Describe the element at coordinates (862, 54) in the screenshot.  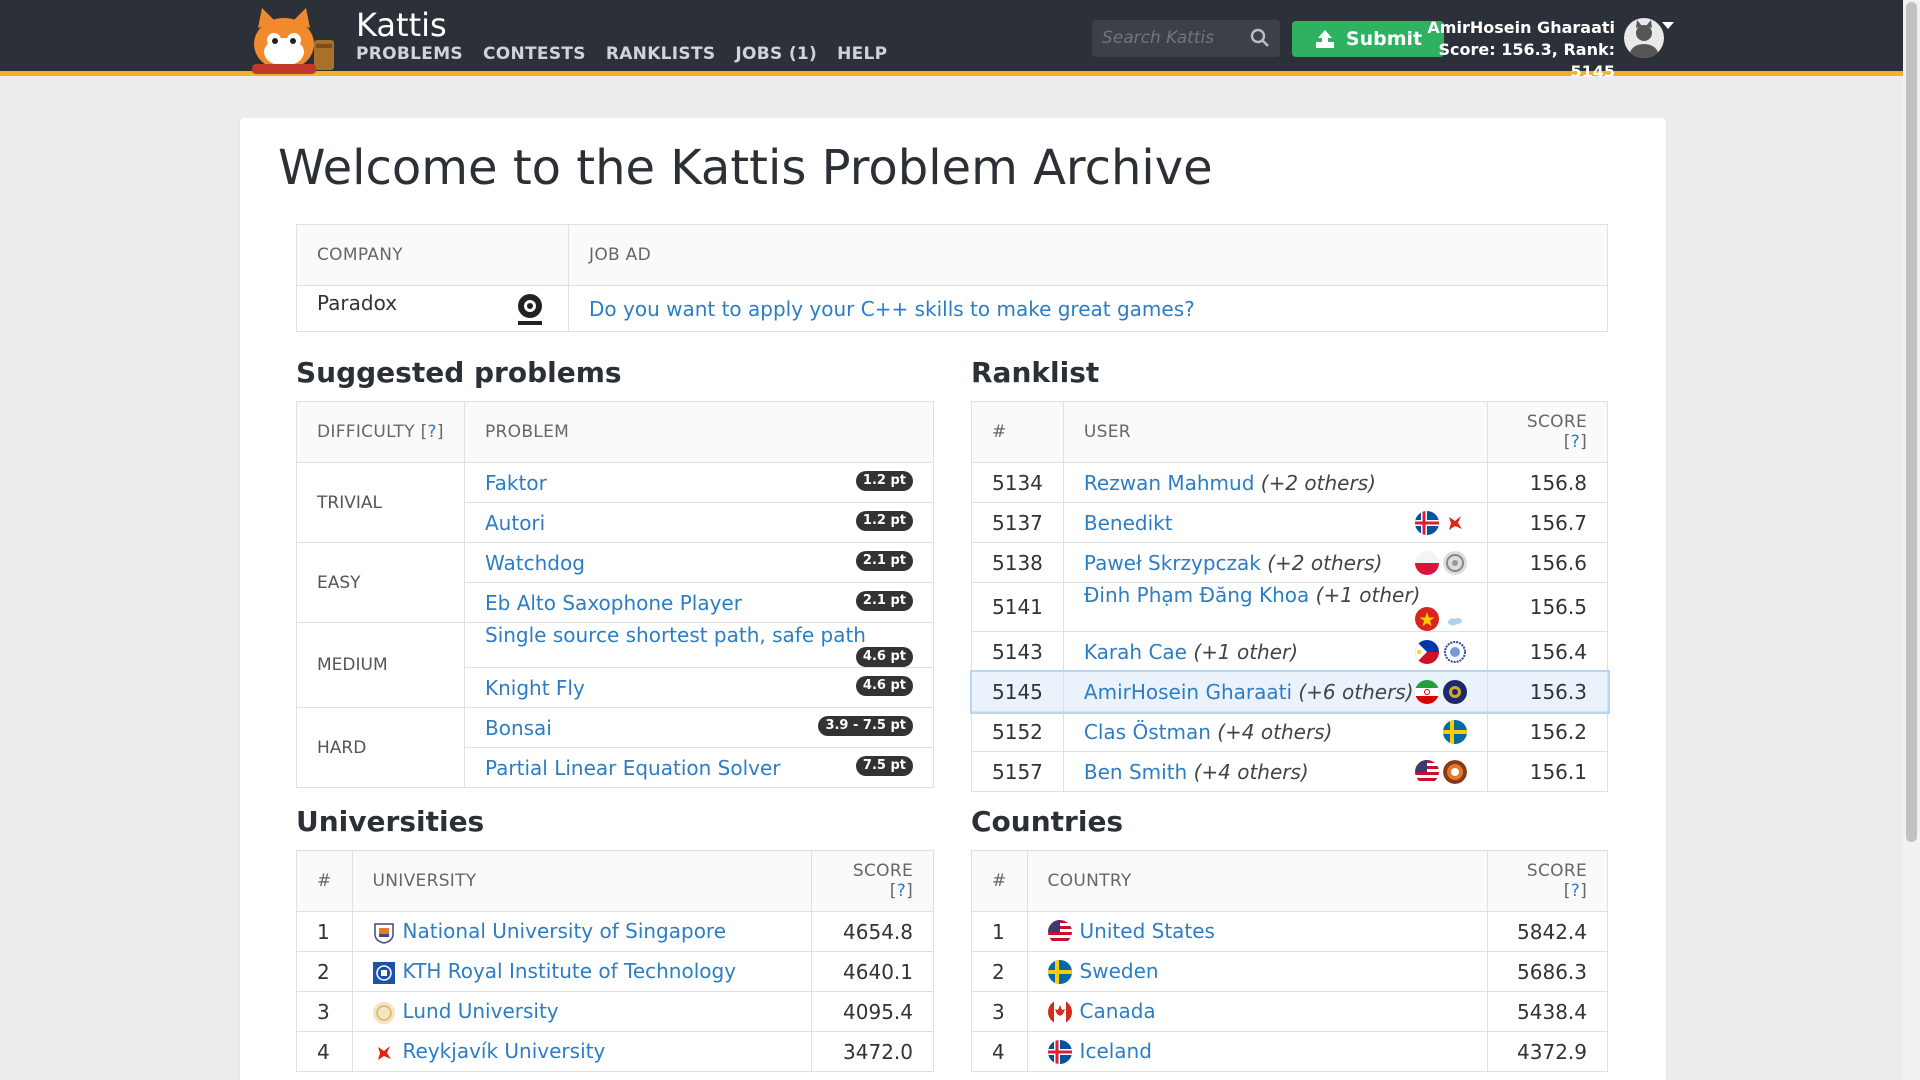
I see `nav-help: HELP` at that location.